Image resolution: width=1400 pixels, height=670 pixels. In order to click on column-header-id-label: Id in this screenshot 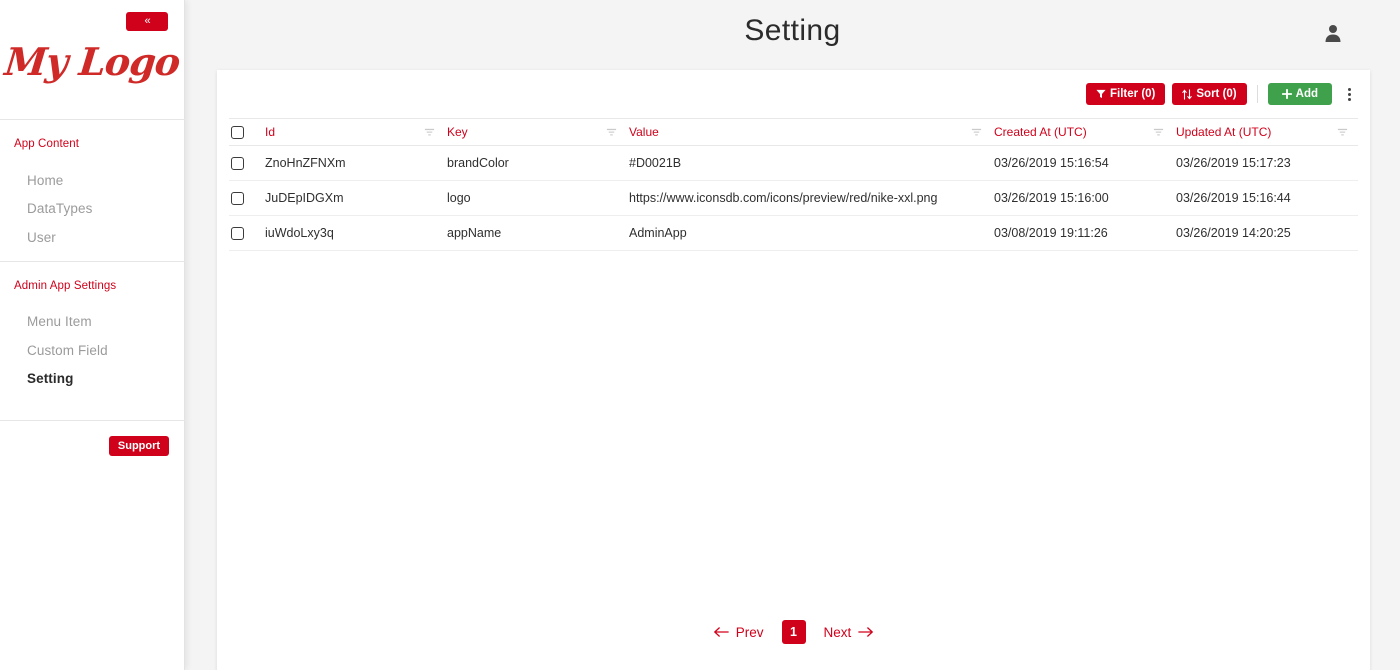, I will do `click(270, 132)`.